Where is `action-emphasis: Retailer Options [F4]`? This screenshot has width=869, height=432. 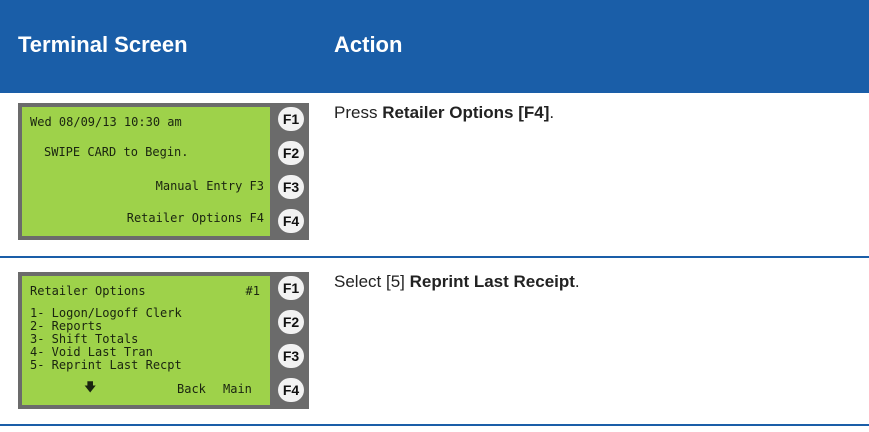
action-emphasis: Retailer Options [F4] is located at coordinates (466, 112).